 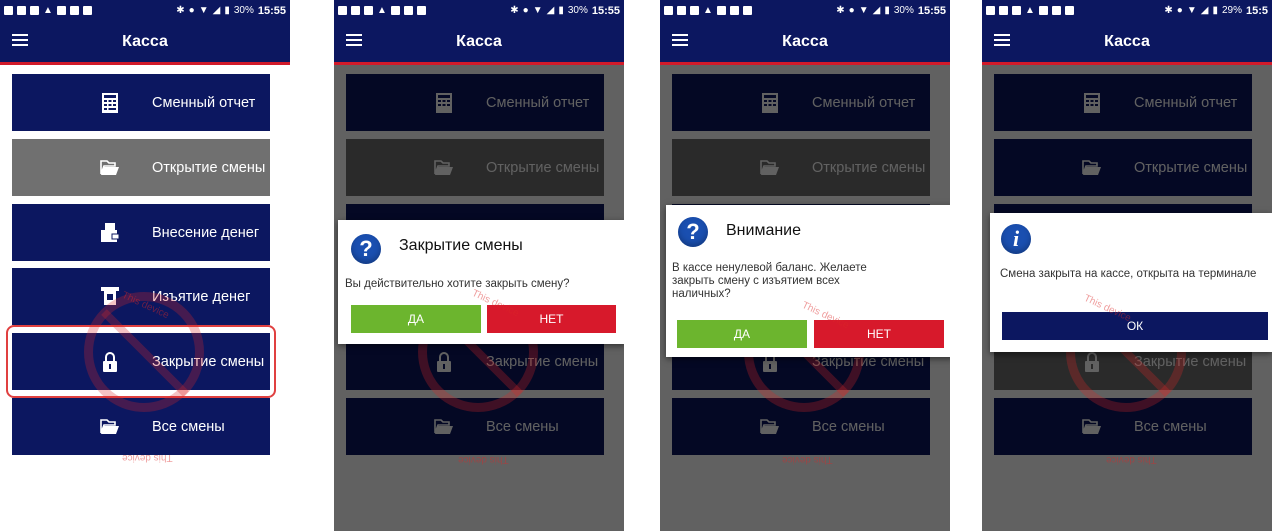 What do you see at coordinates (204, 102) in the screenshot?
I see `shift-report-label: Сменный отчет` at bounding box center [204, 102].